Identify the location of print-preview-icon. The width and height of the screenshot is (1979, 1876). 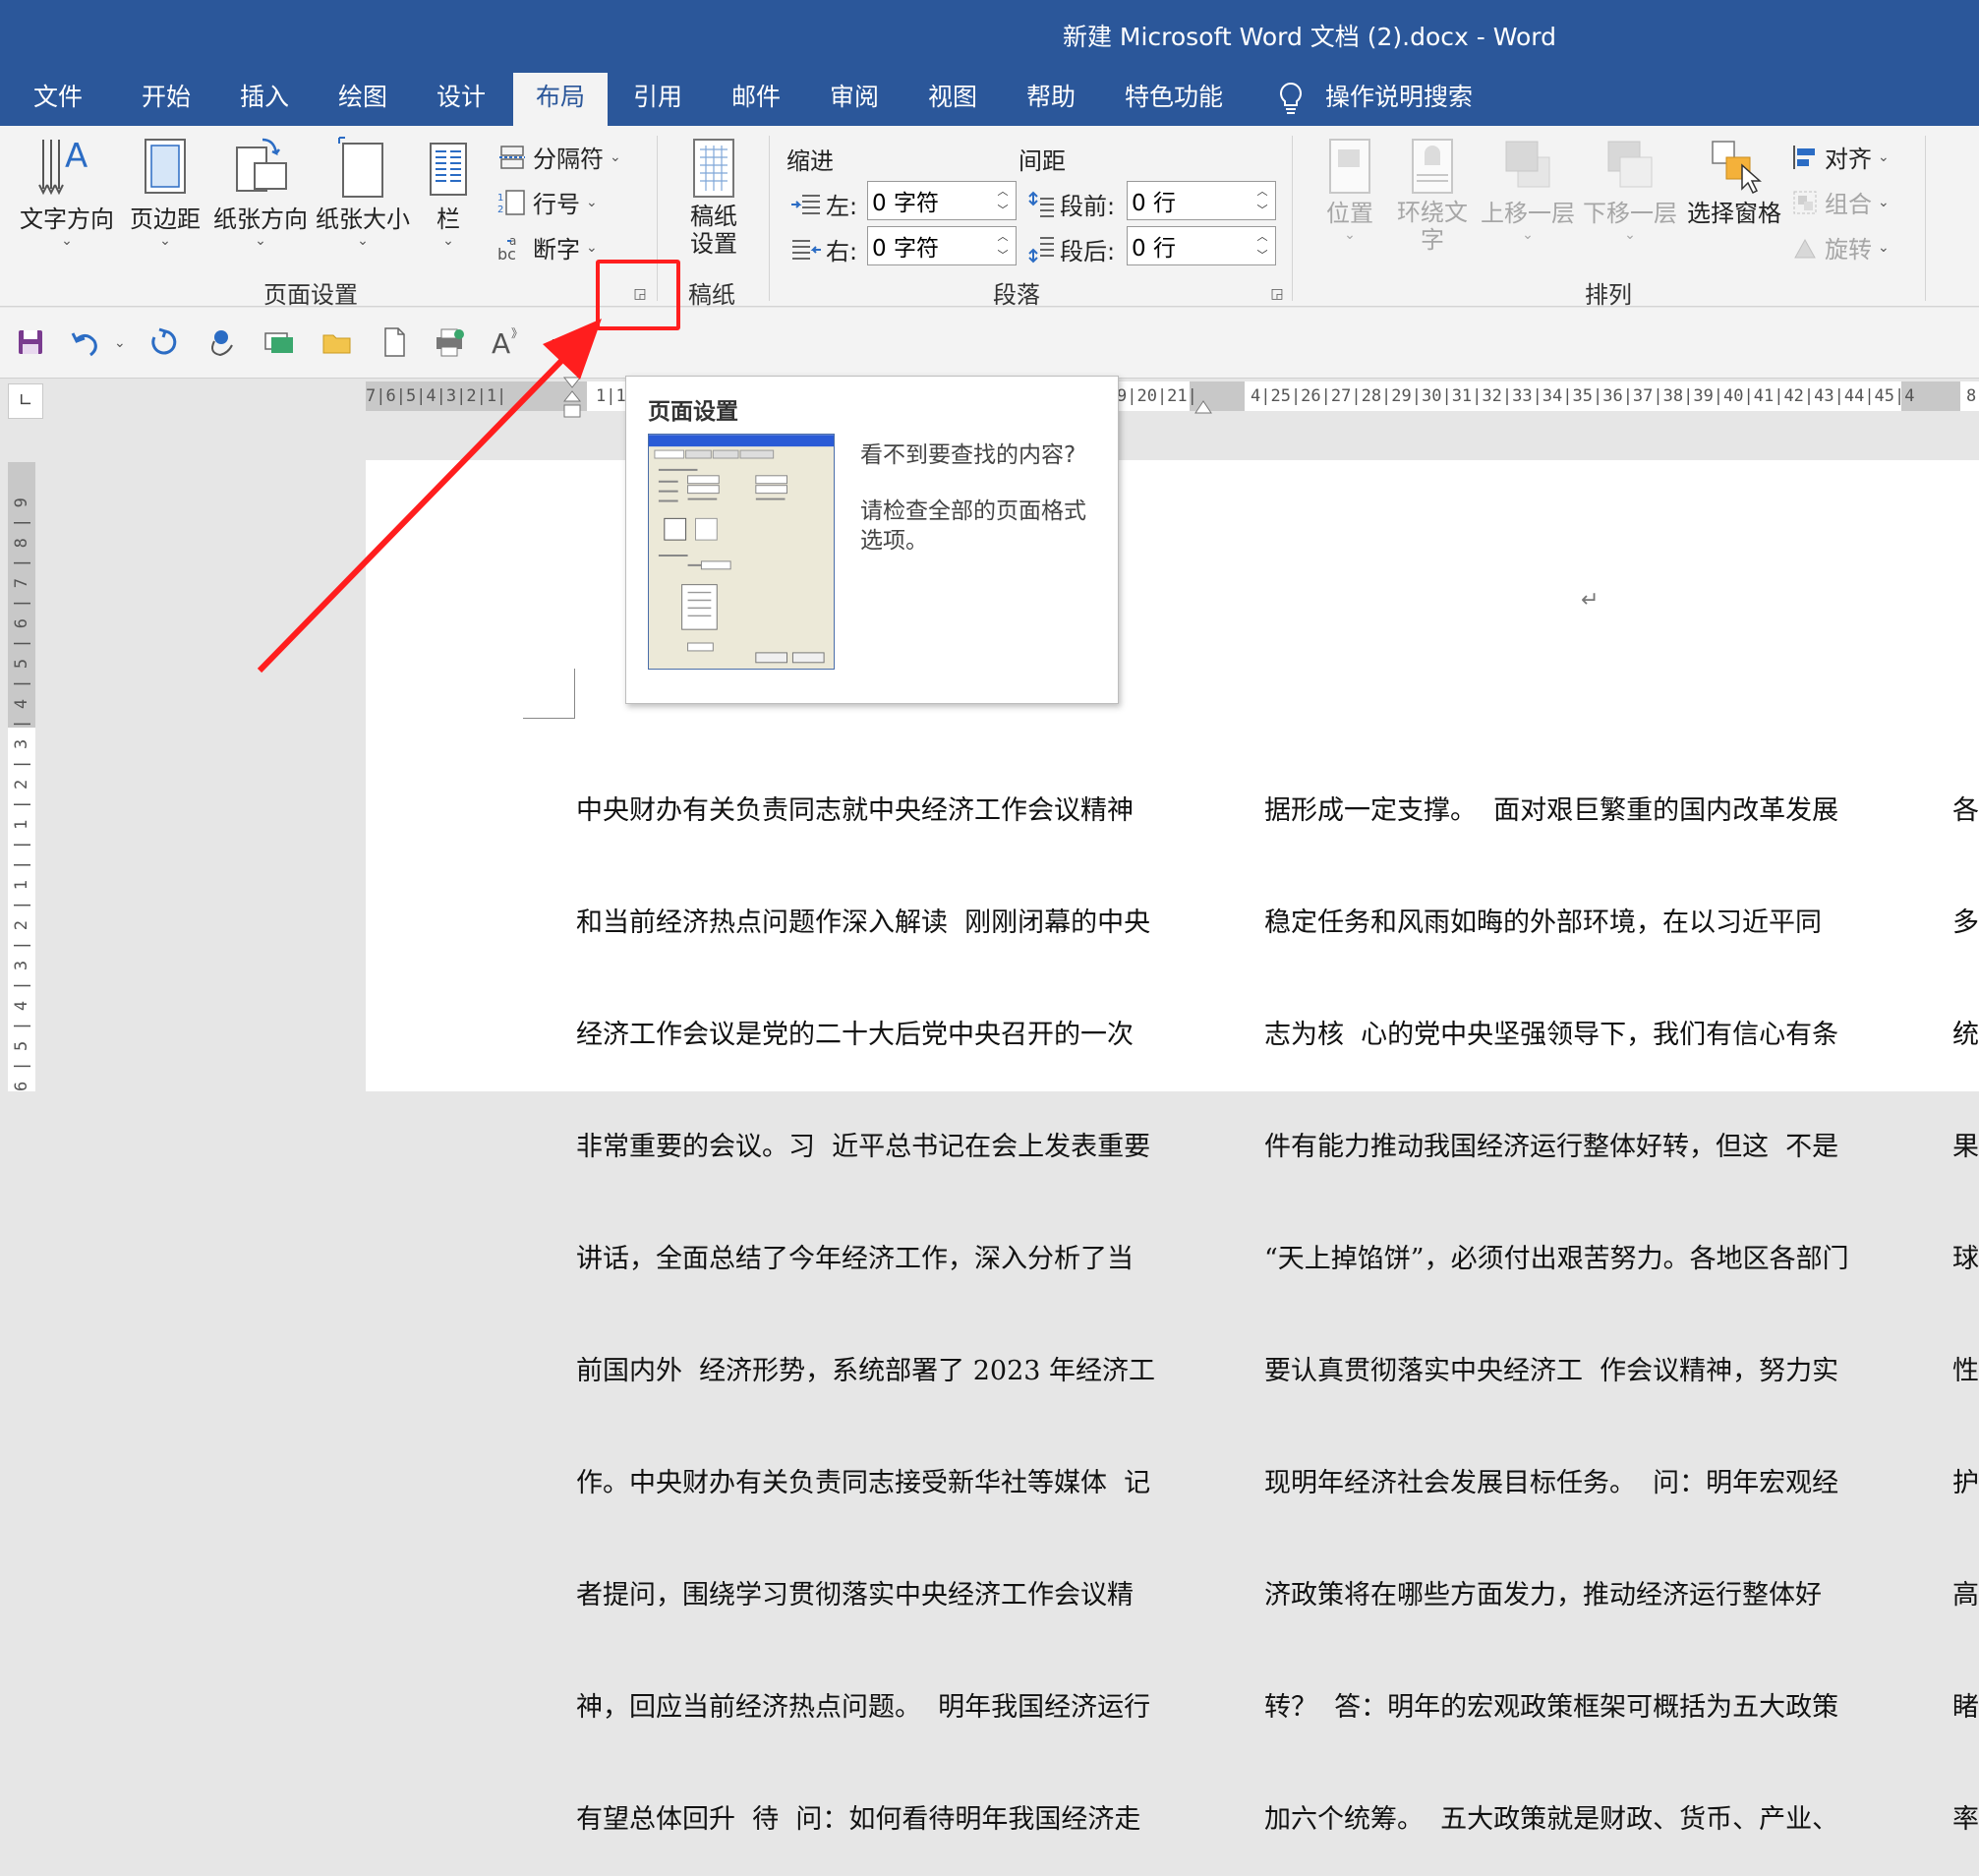
(449, 342).